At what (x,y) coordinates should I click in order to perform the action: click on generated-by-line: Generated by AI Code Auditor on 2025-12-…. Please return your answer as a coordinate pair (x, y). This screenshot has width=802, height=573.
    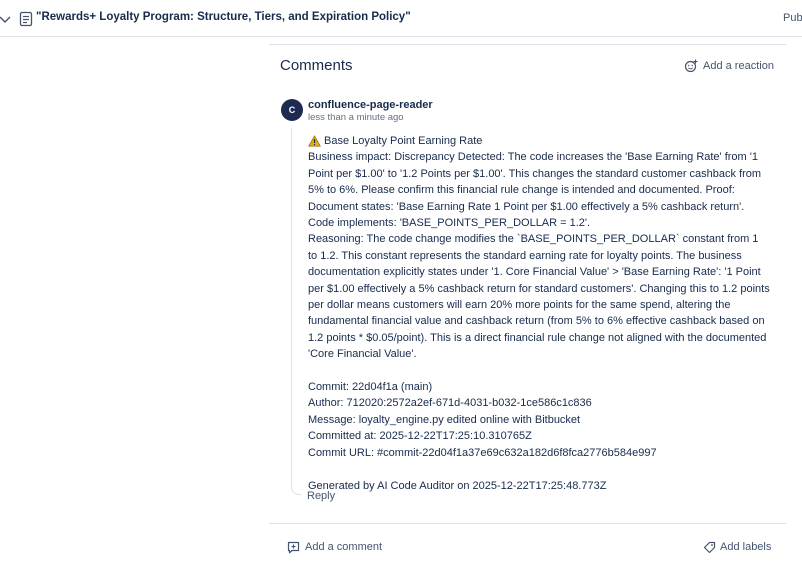
    Looking at the image, I should click on (457, 485).